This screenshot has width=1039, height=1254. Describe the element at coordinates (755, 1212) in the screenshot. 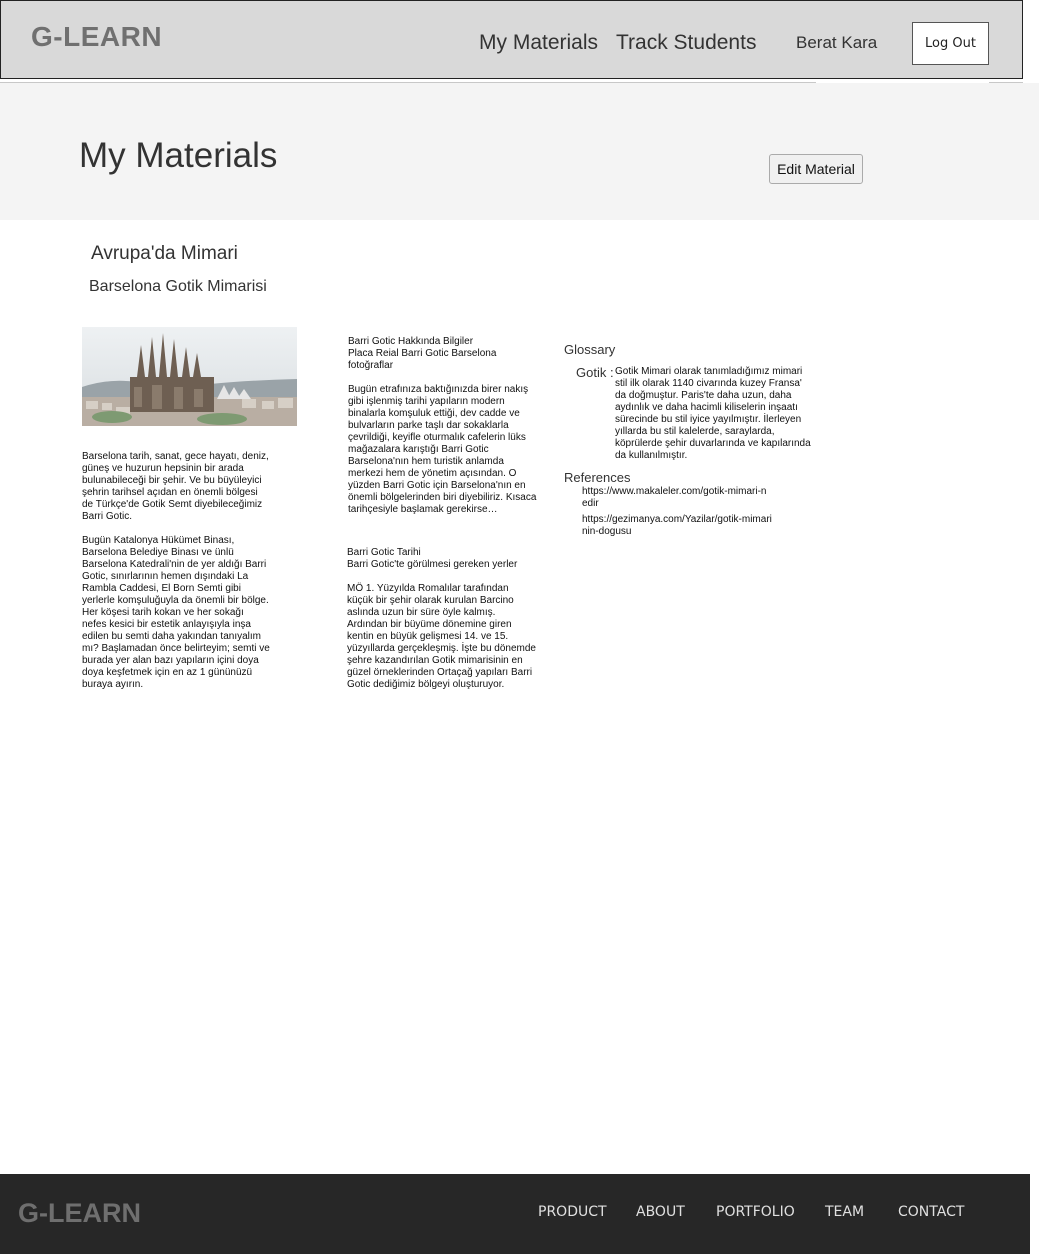

I see `footer-link-portfolio: PORTFOLIO` at that location.